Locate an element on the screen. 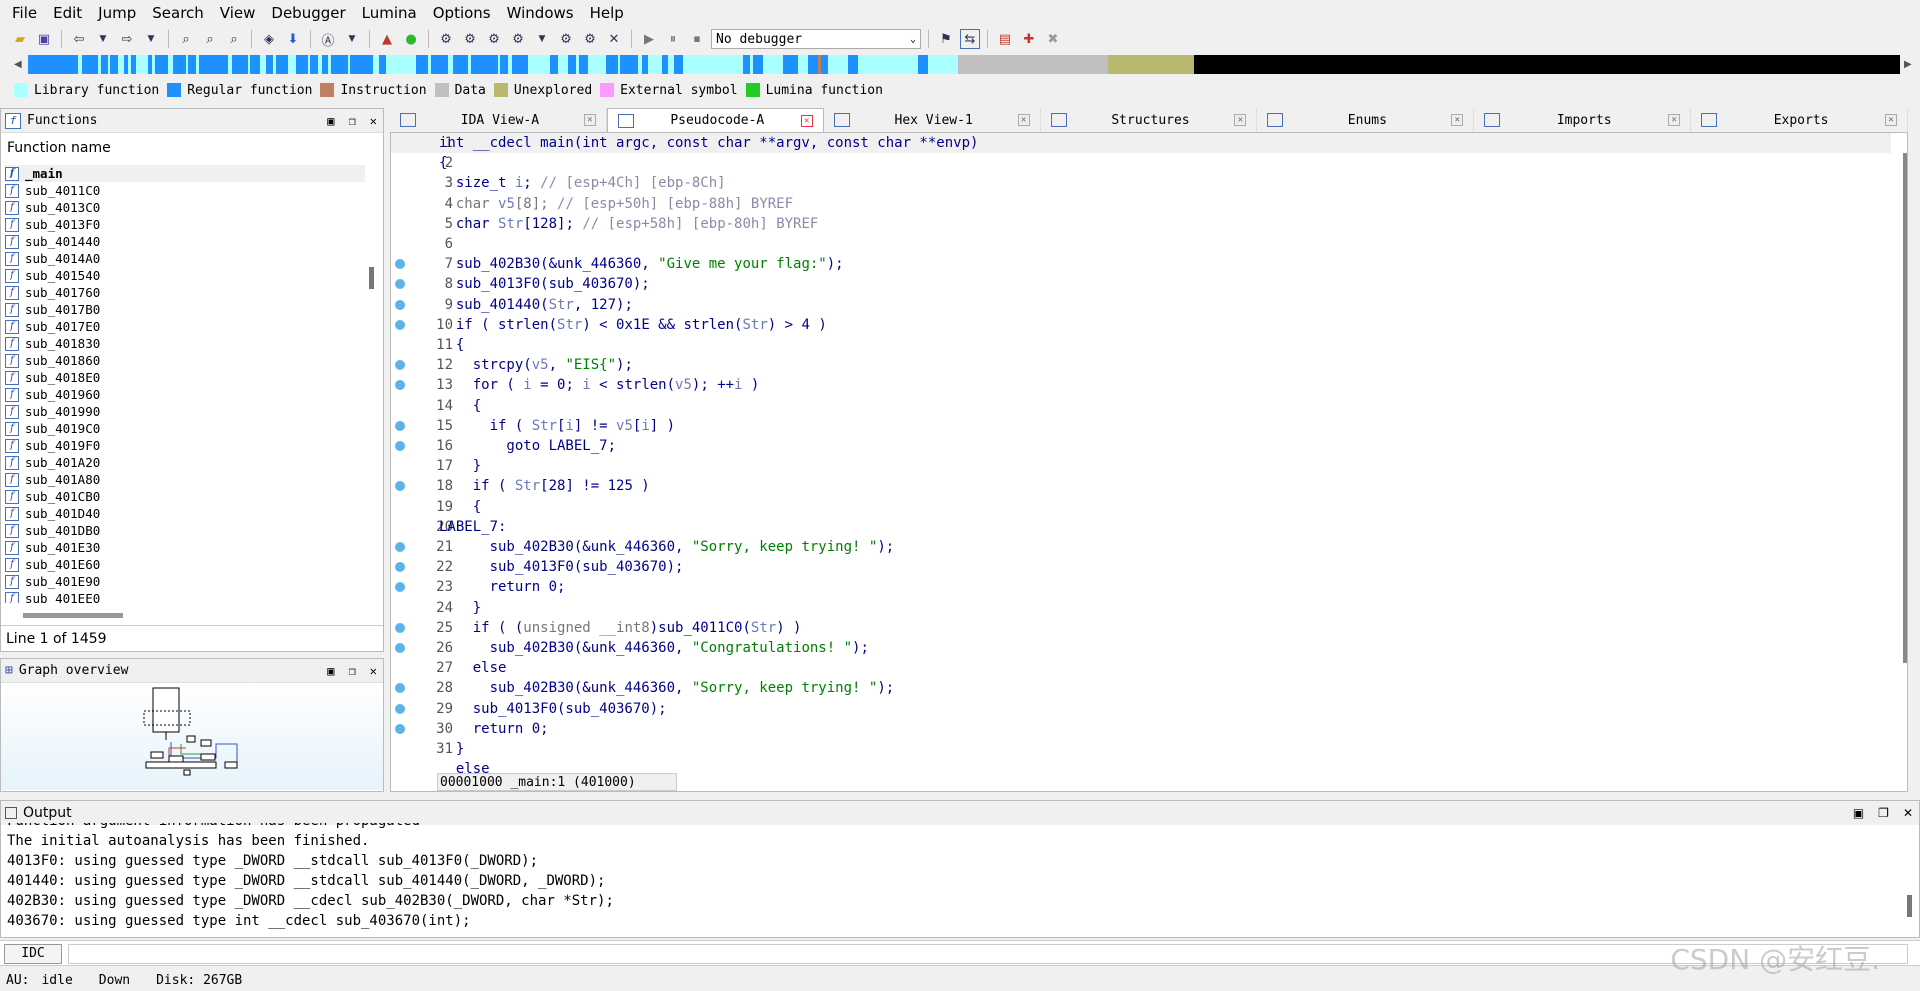  function-name-column-header: Function name is located at coordinates (192, 148).